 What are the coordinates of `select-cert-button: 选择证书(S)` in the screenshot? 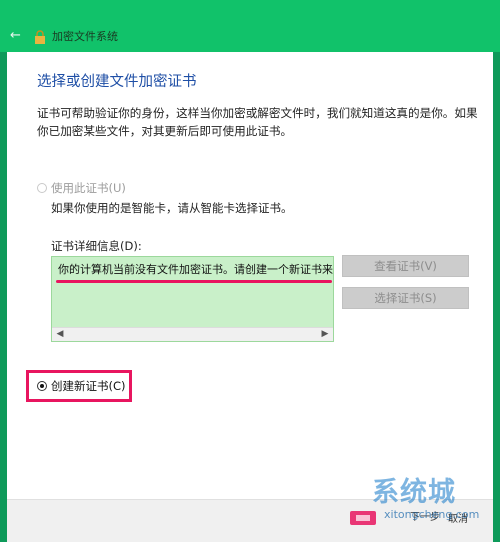 It's located at (405, 298).